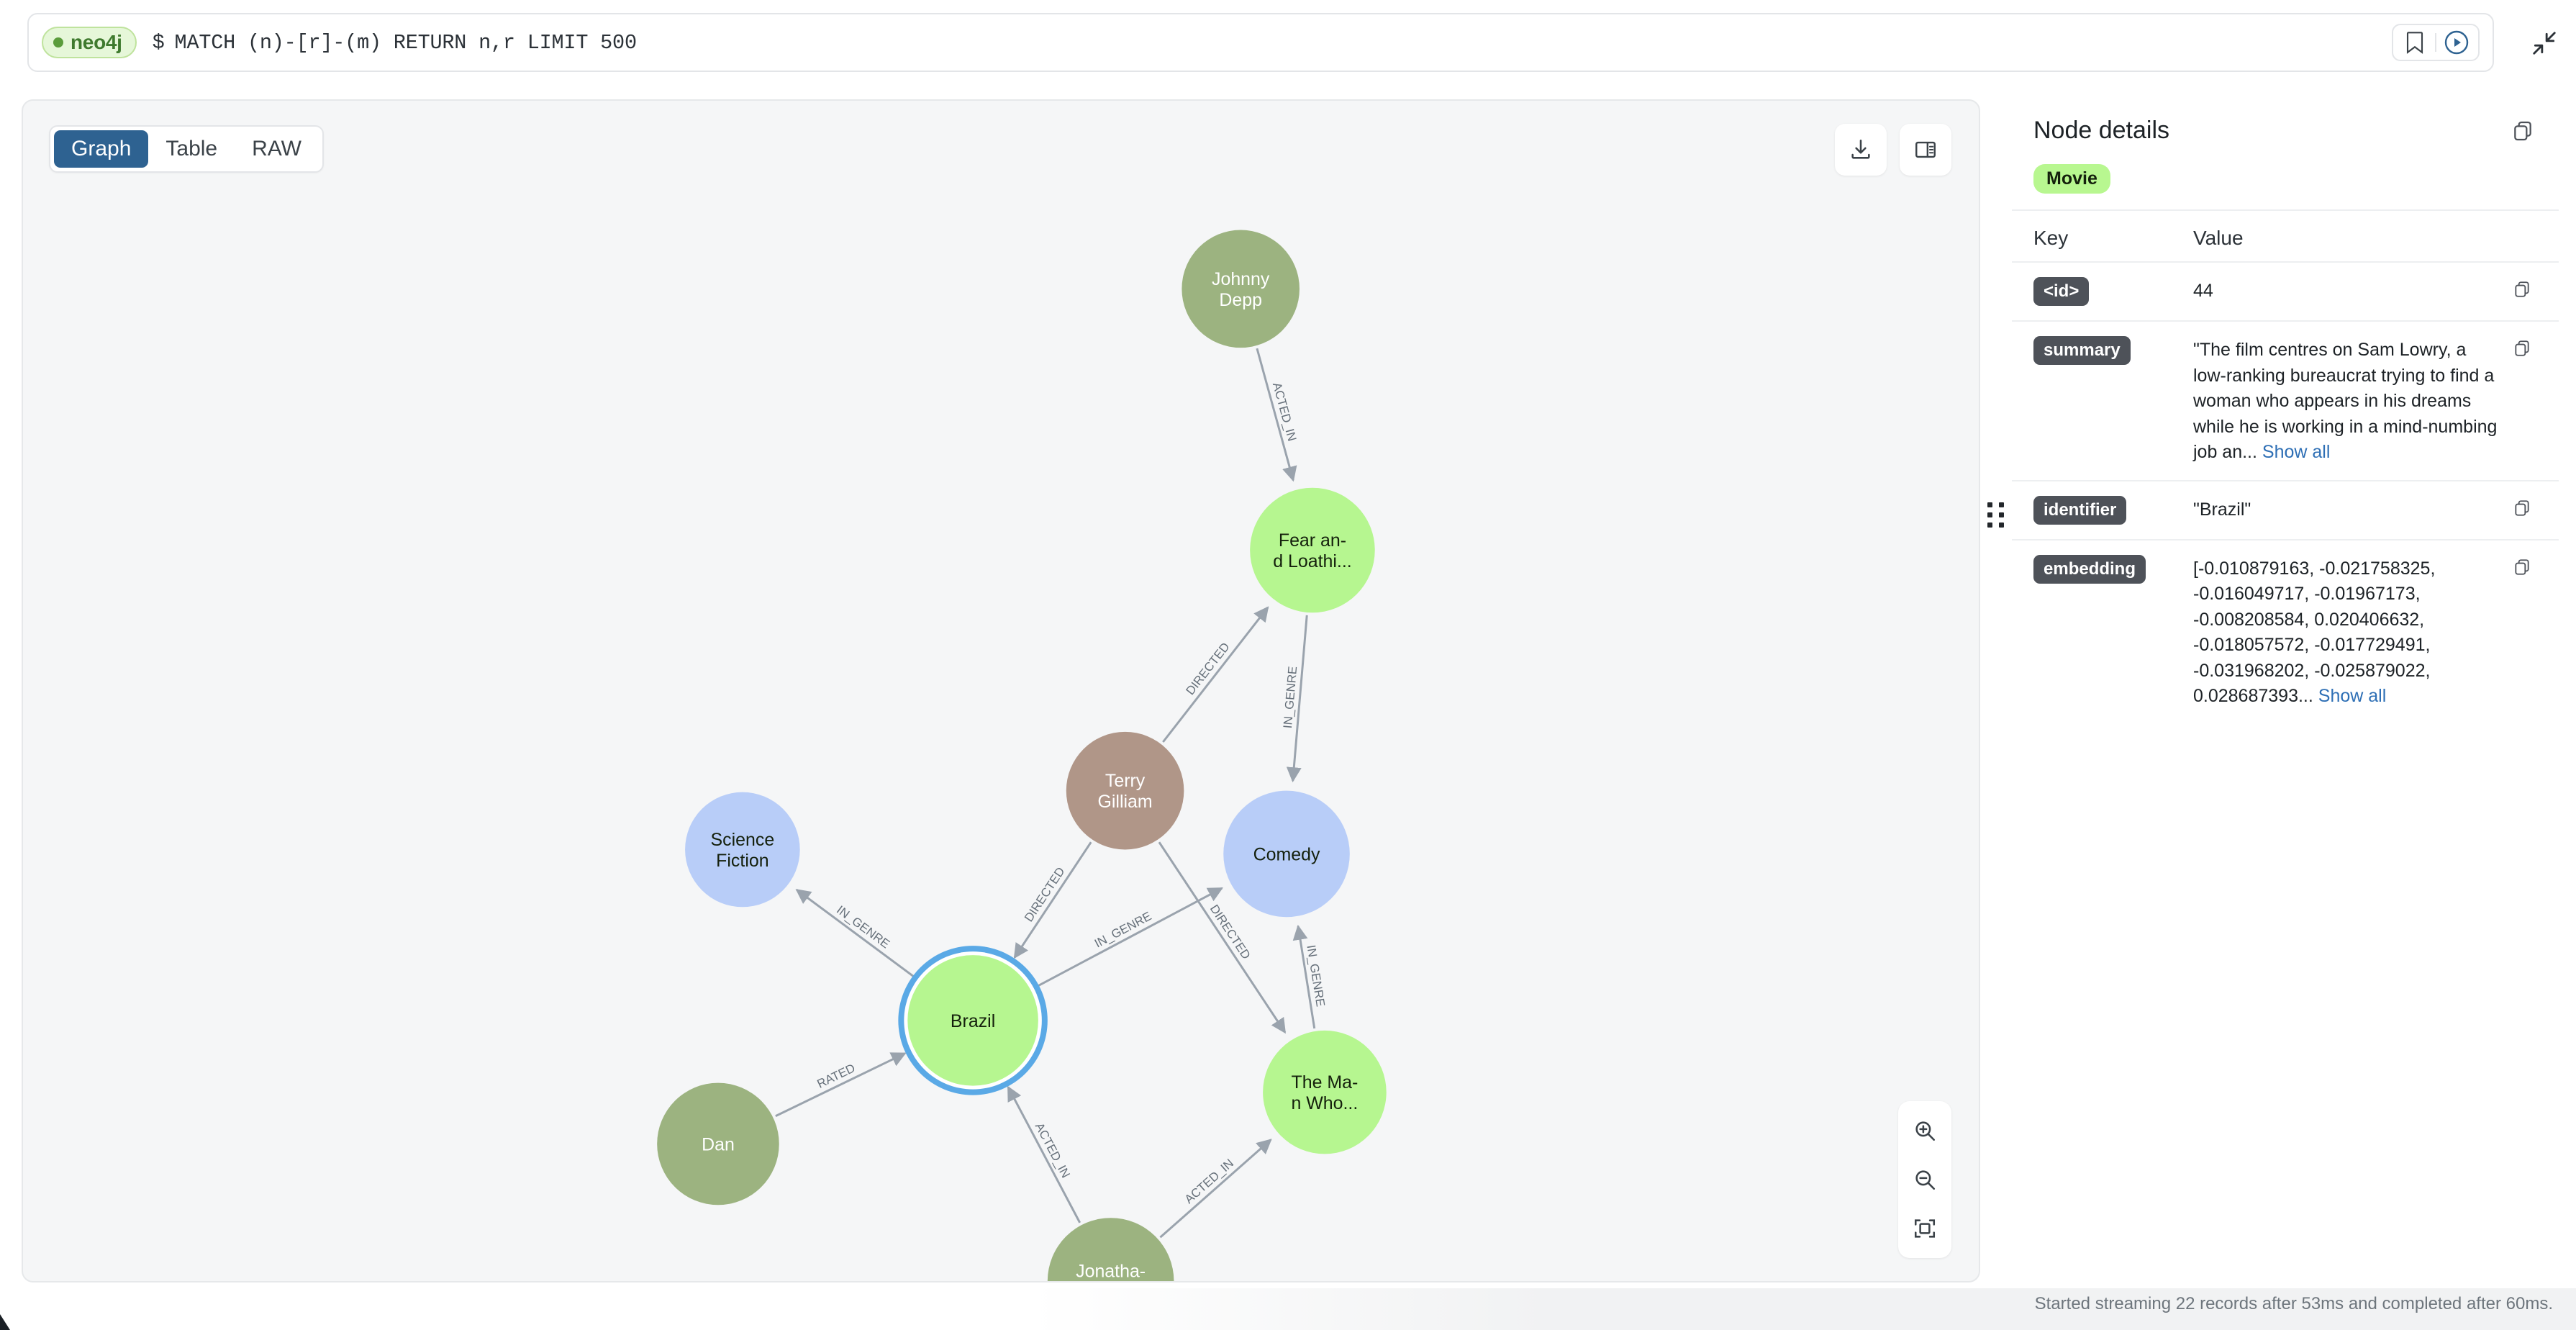  What do you see at coordinates (2218, 238) in the screenshot?
I see `column-header-value: Value` at bounding box center [2218, 238].